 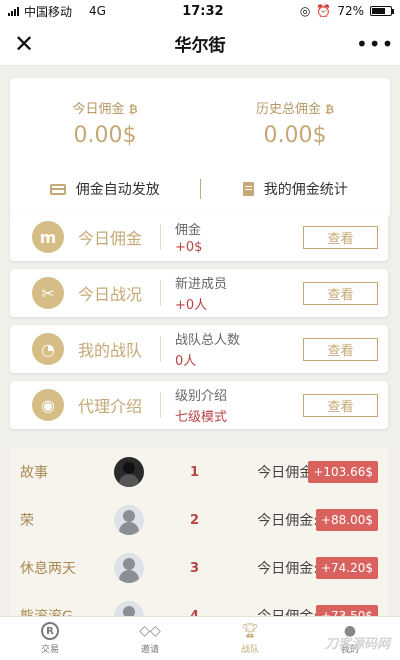 What do you see at coordinates (201, 396) in the screenshot?
I see `feature-info-label: 级别介绍` at bounding box center [201, 396].